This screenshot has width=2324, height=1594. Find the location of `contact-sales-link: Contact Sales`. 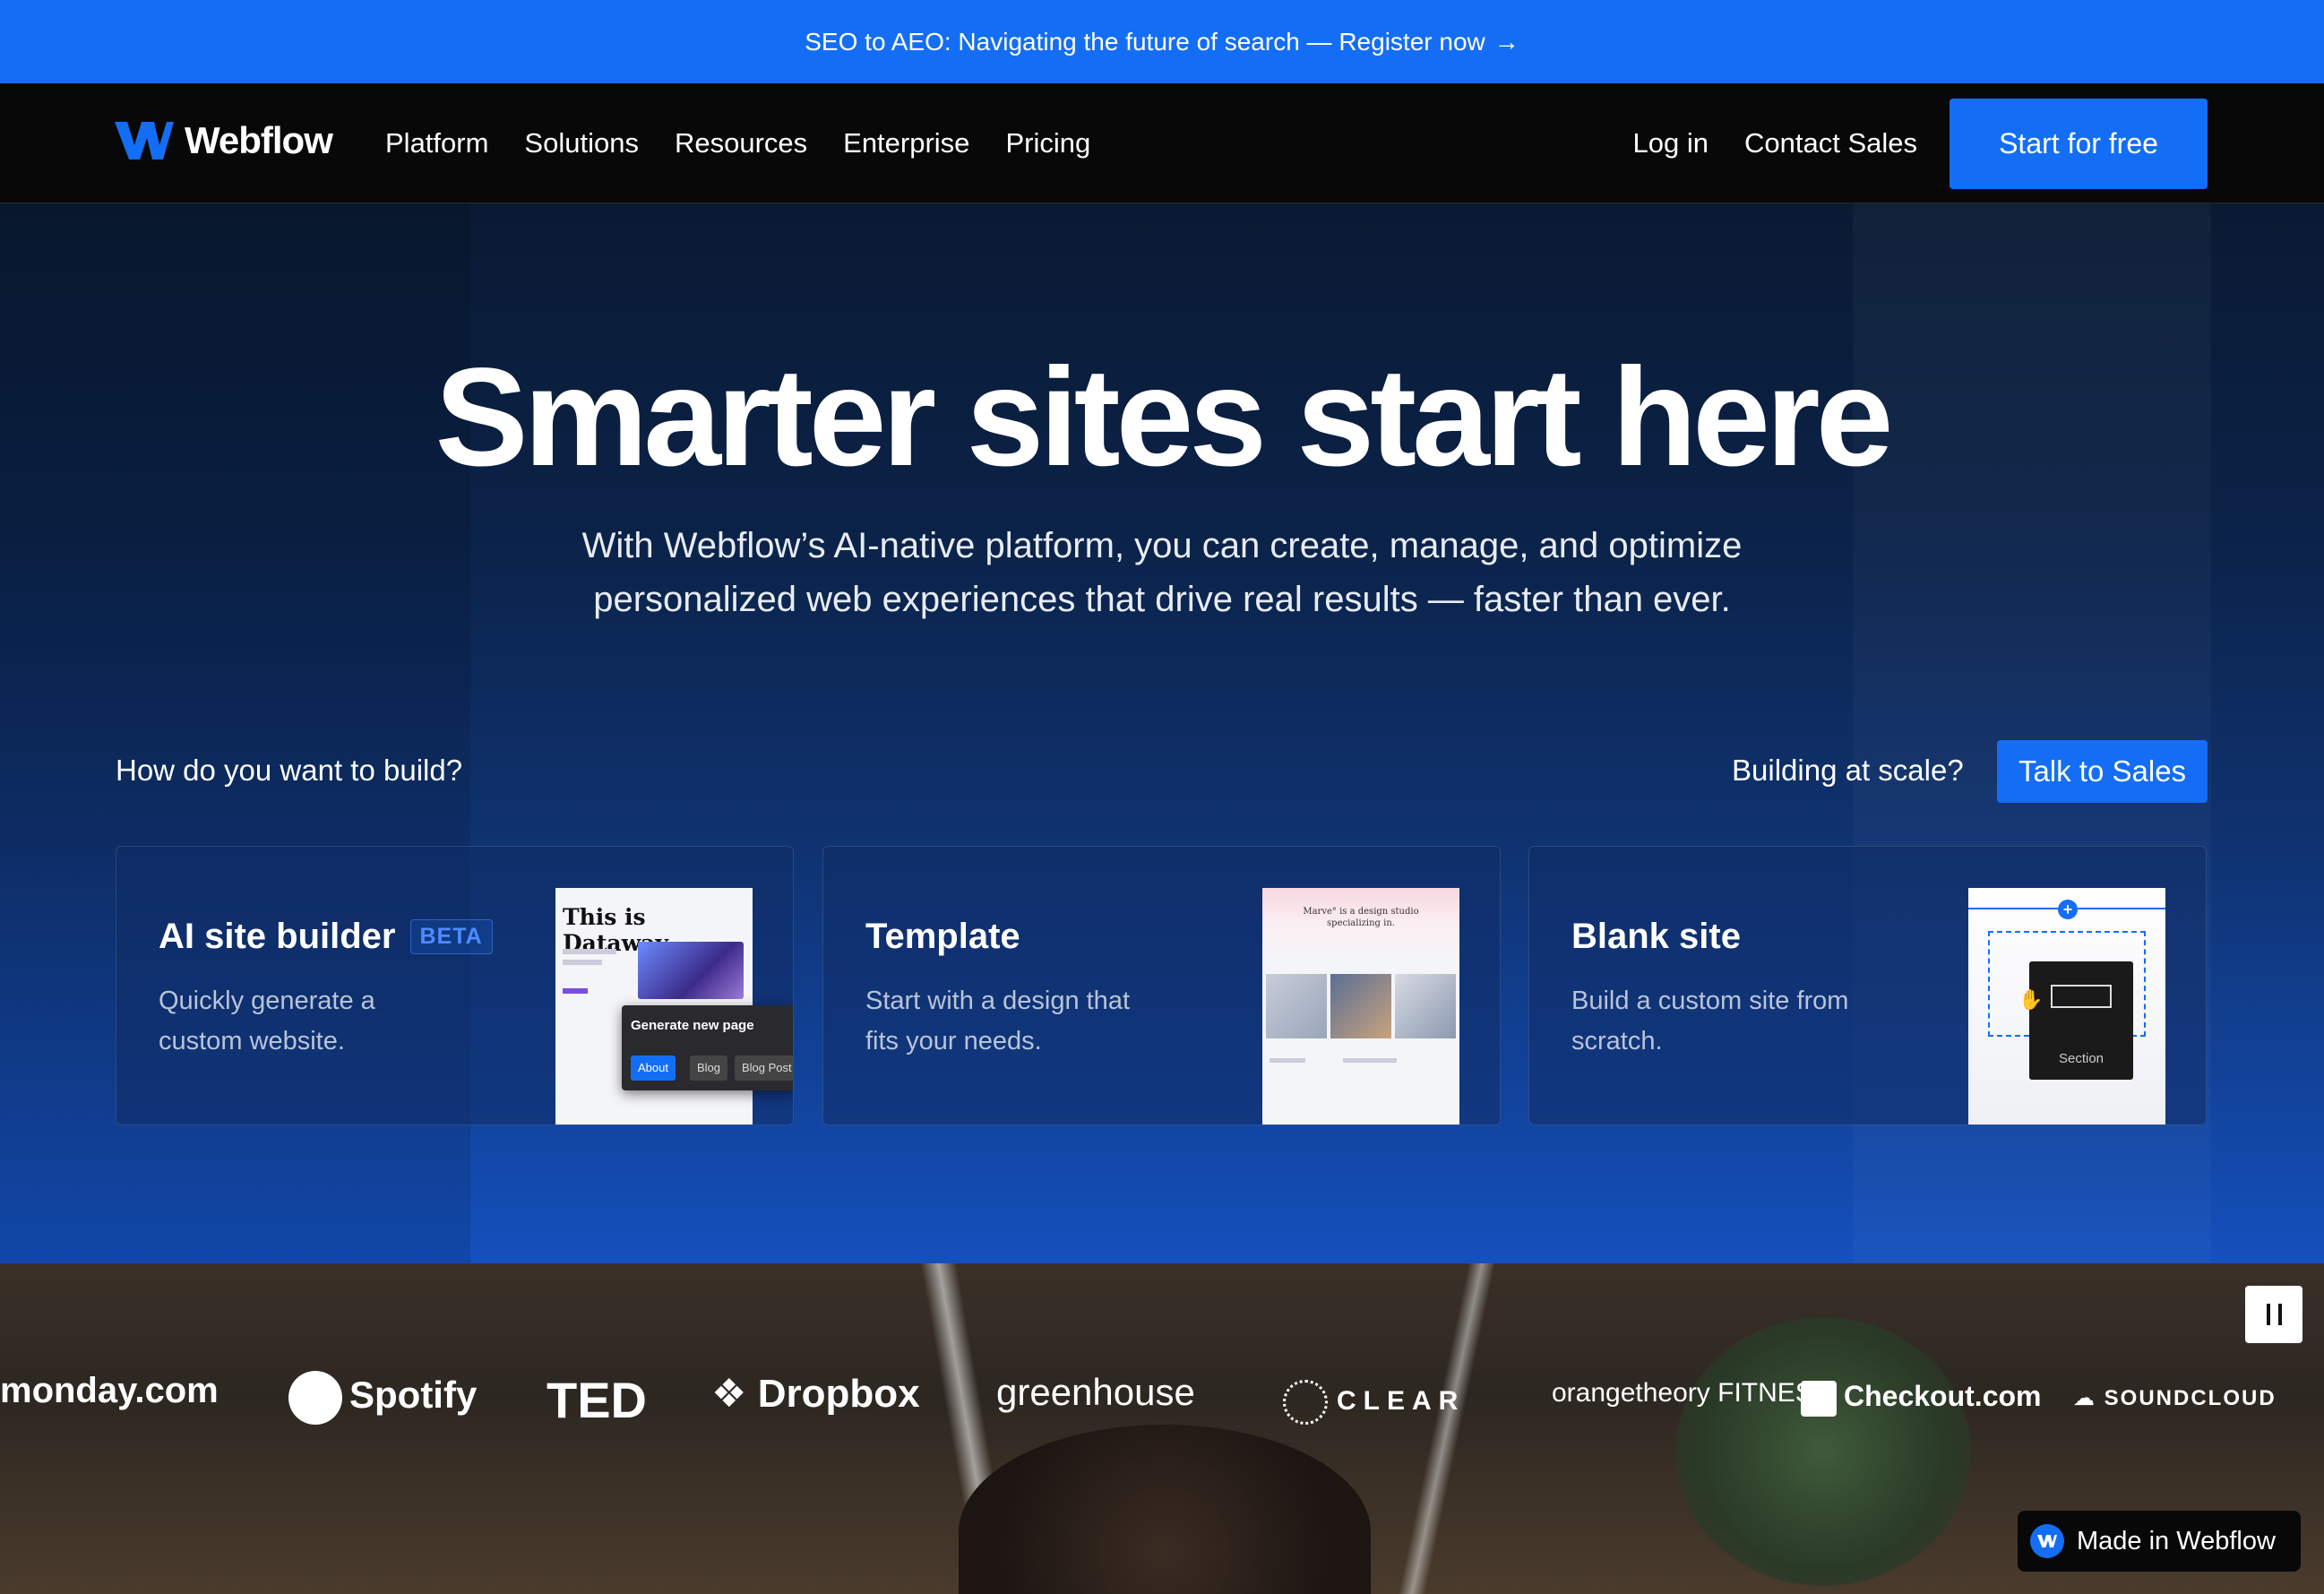

contact-sales-link: Contact Sales is located at coordinates (1830, 143).